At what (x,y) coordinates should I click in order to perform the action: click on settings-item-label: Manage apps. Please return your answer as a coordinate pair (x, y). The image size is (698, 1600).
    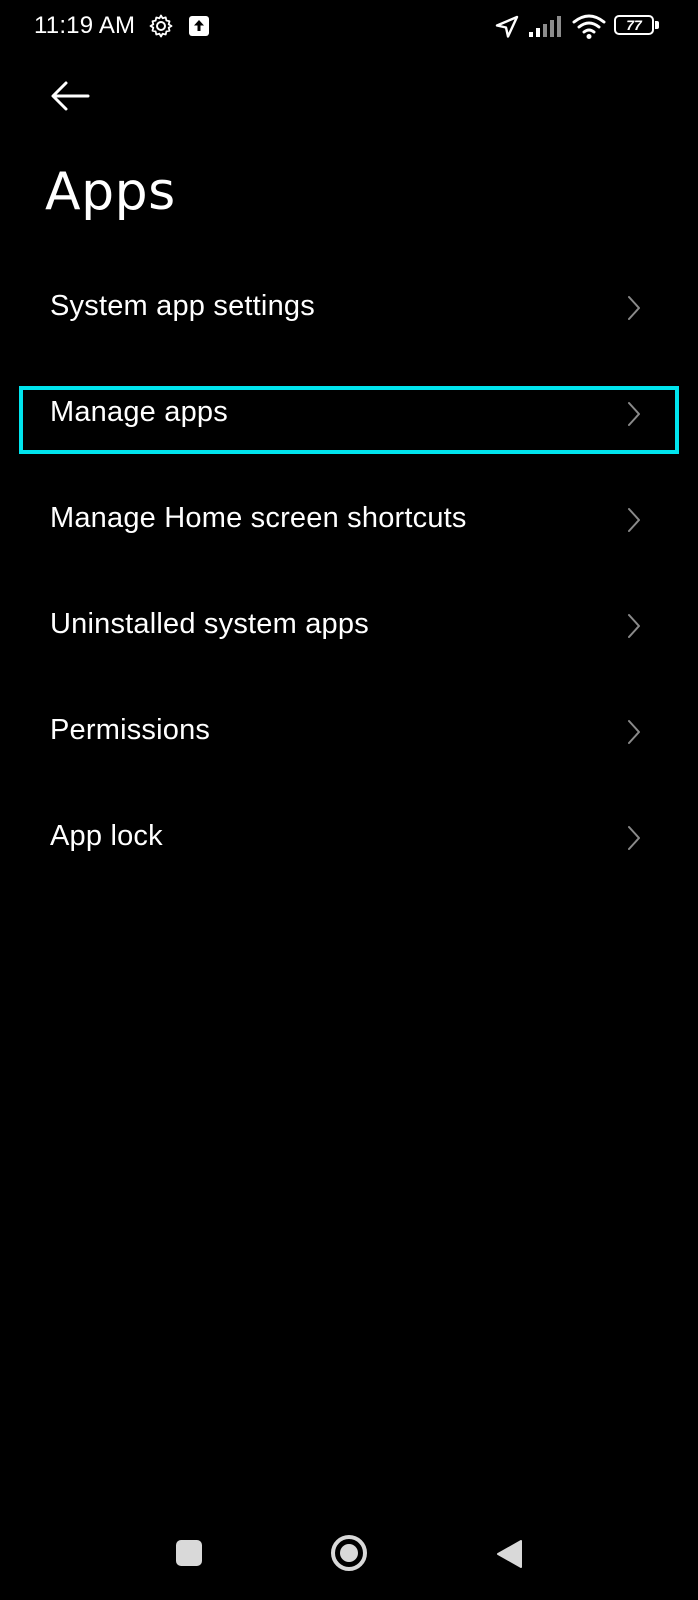
    Looking at the image, I should click on (139, 412).